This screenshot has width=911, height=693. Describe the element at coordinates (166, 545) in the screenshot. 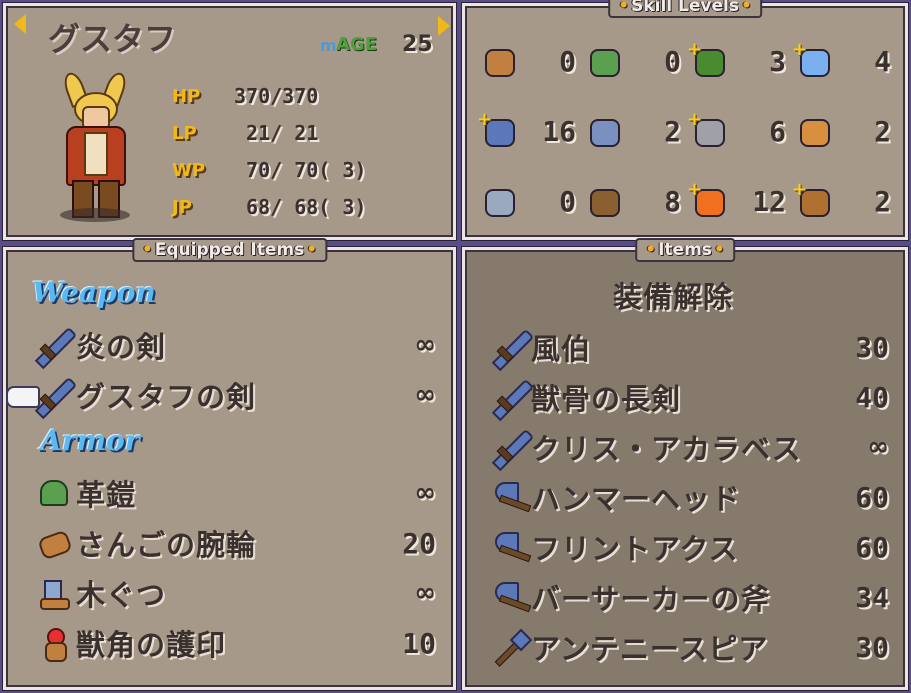

I see `item-name: さんごの腕輪` at that location.